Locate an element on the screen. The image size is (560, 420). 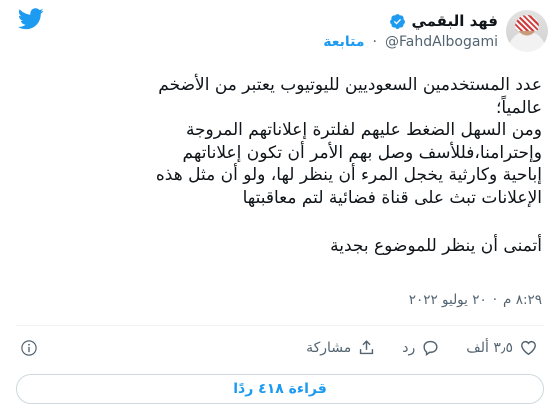
tweet-date: ٢٠ يوليو ٢٠٢٢ is located at coordinates (447, 300).